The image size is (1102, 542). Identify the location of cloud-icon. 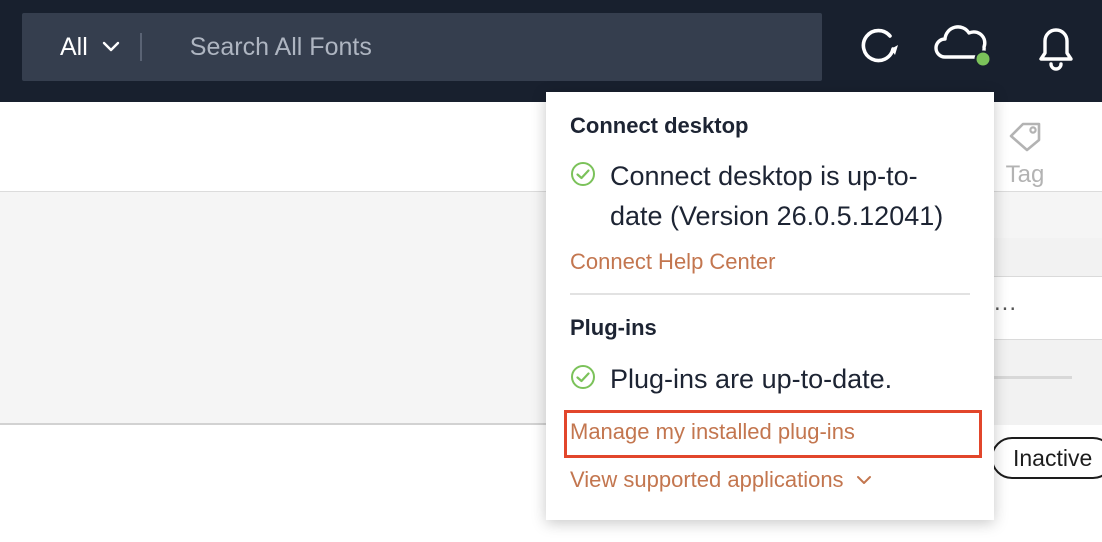
(962, 48).